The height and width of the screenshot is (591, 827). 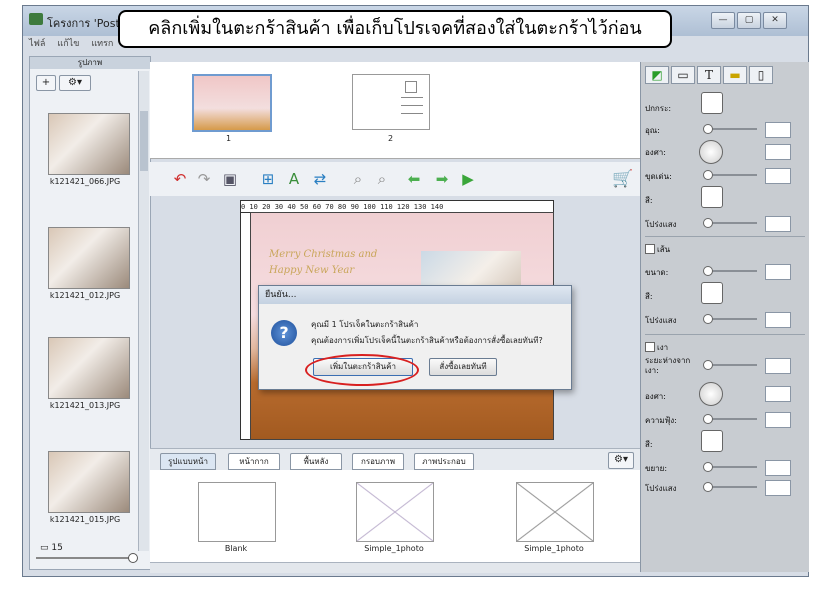 I want to click on thumbnail-size-slider, so click(x=86, y=558).